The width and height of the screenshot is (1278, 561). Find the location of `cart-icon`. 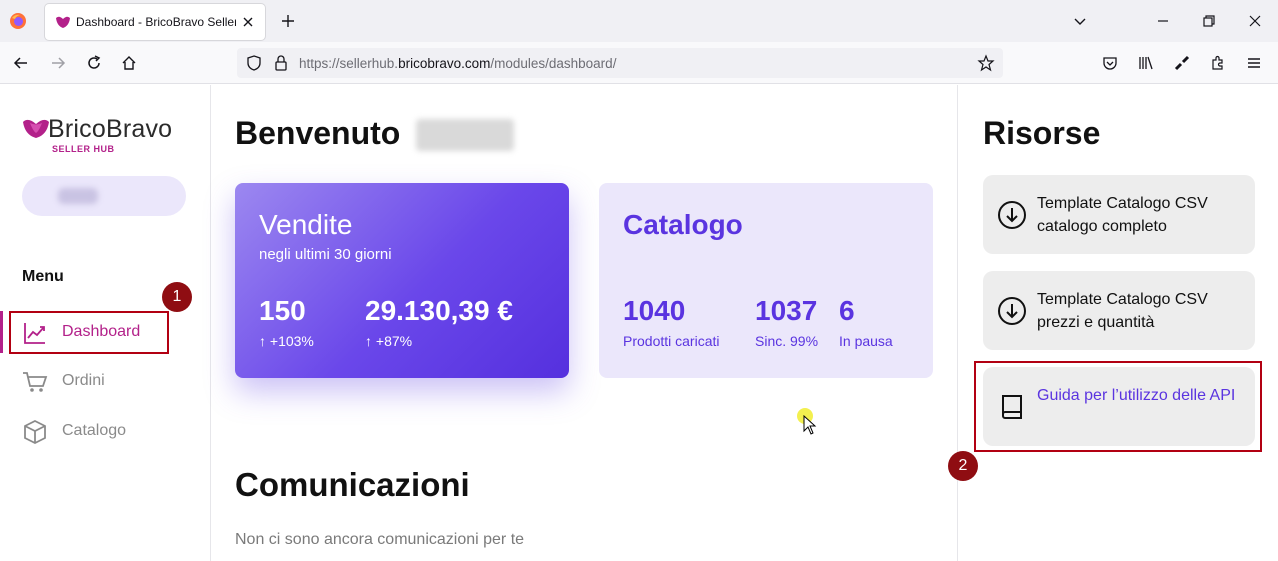

cart-icon is located at coordinates (35, 382).